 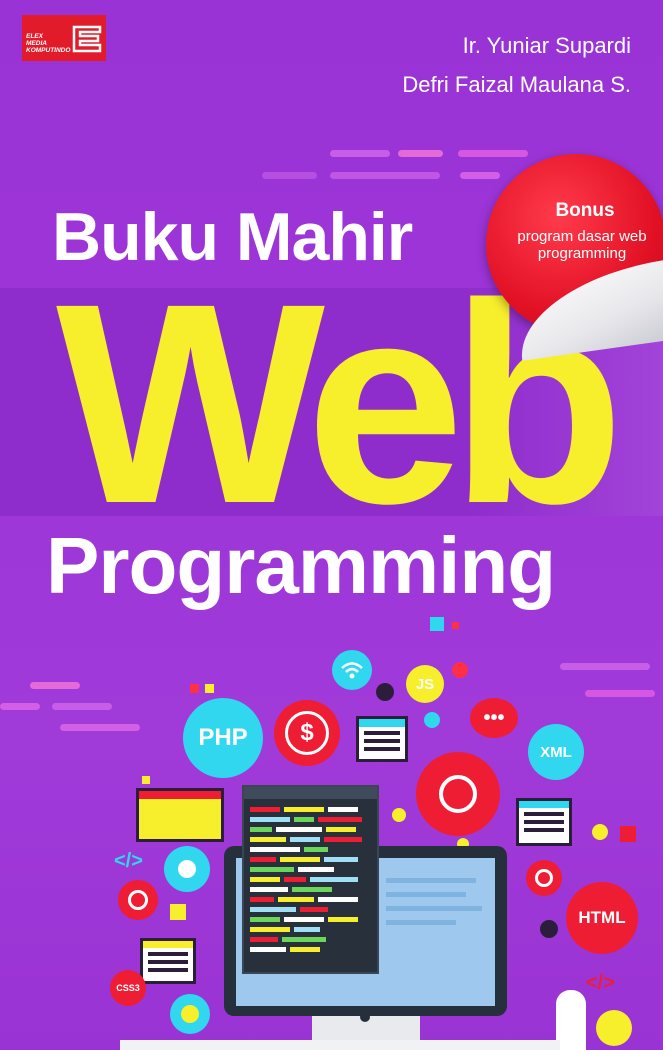 What do you see at coordinates (306, 879) in the screenshot?
I see `code-lines-icon` at bounding box center [306, 879].